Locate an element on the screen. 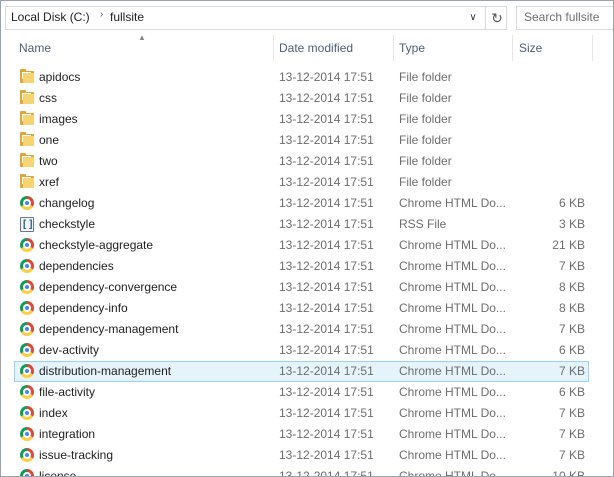 This screenshot has width=614, height=477. search-input is located at coordinates (565, 17).